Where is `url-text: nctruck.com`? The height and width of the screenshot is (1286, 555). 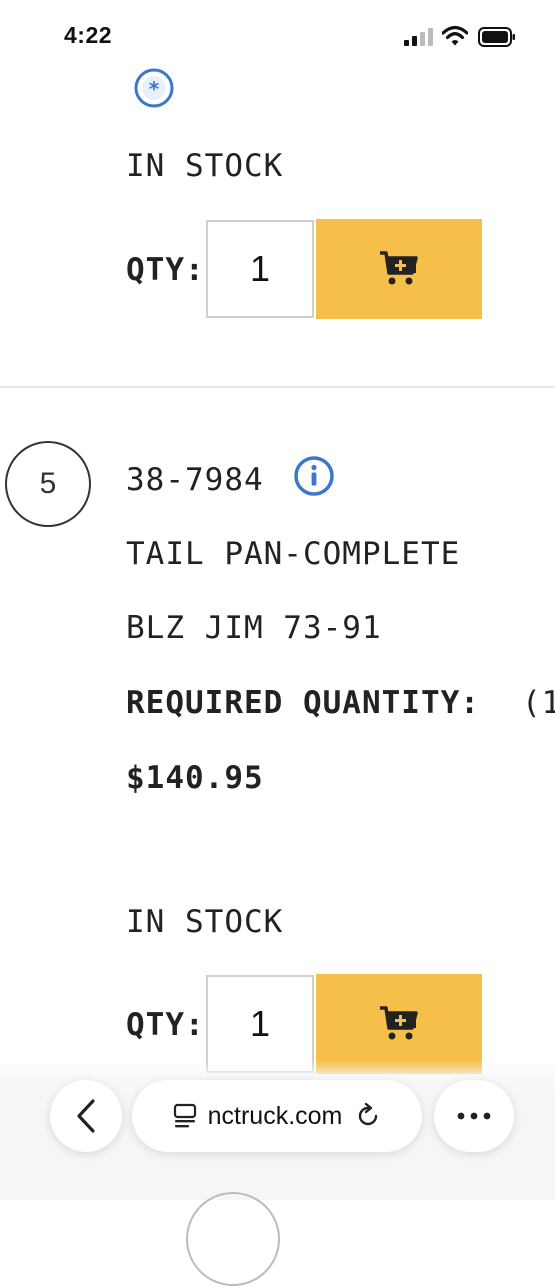 url-text: nctruck.com is located at coordinates (275, 1115).